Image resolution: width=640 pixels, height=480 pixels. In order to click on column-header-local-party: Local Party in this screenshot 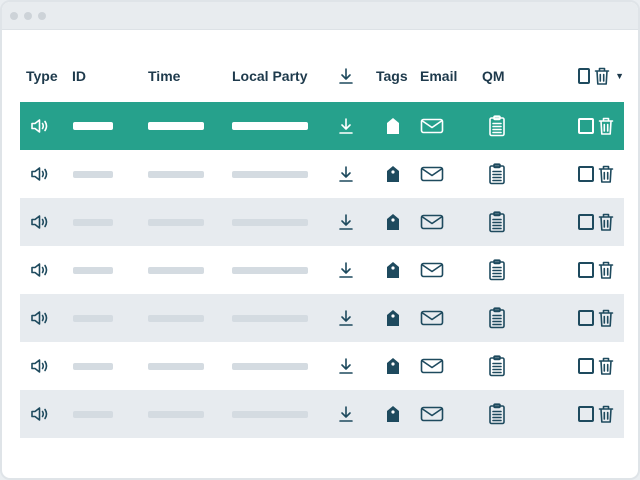, I will do `click(282, 76)`.